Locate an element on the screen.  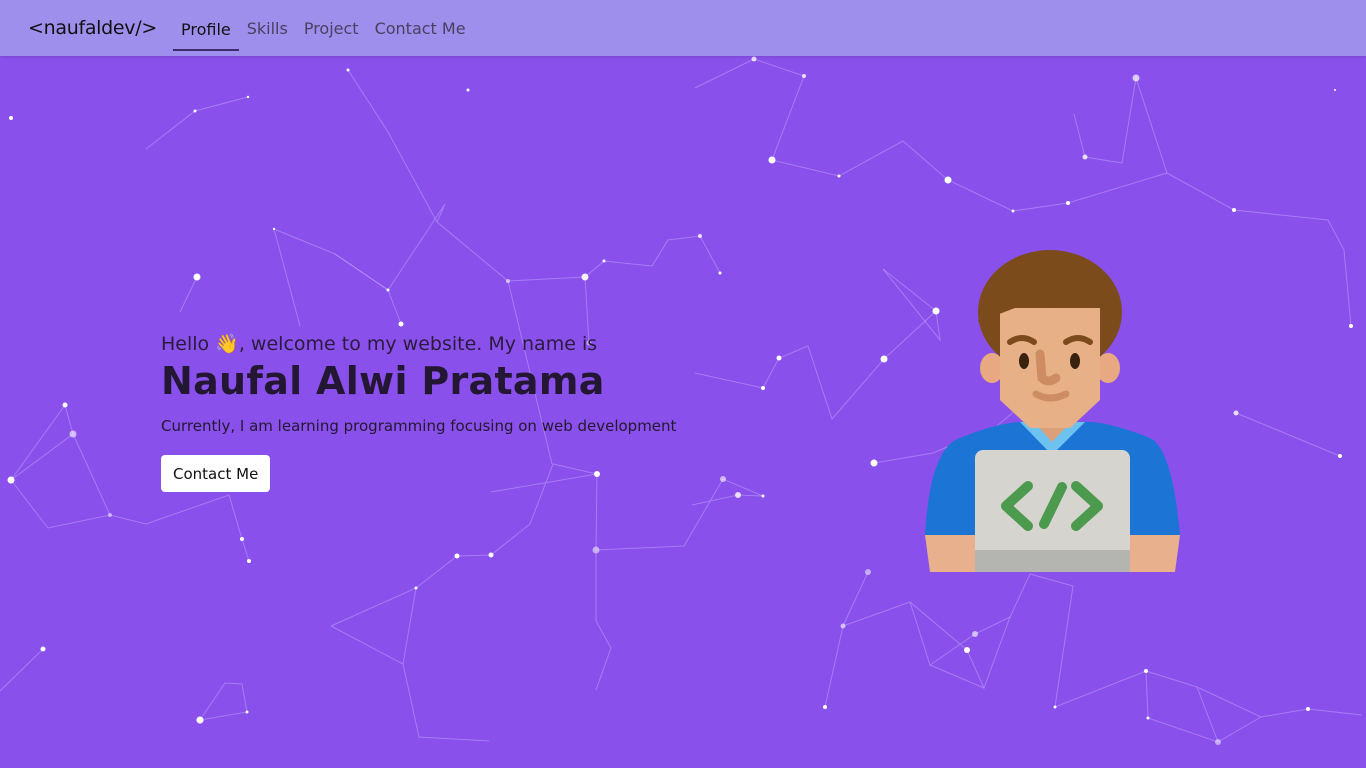
contact-me-button: Contact Me is located at coordinates (216, 473).